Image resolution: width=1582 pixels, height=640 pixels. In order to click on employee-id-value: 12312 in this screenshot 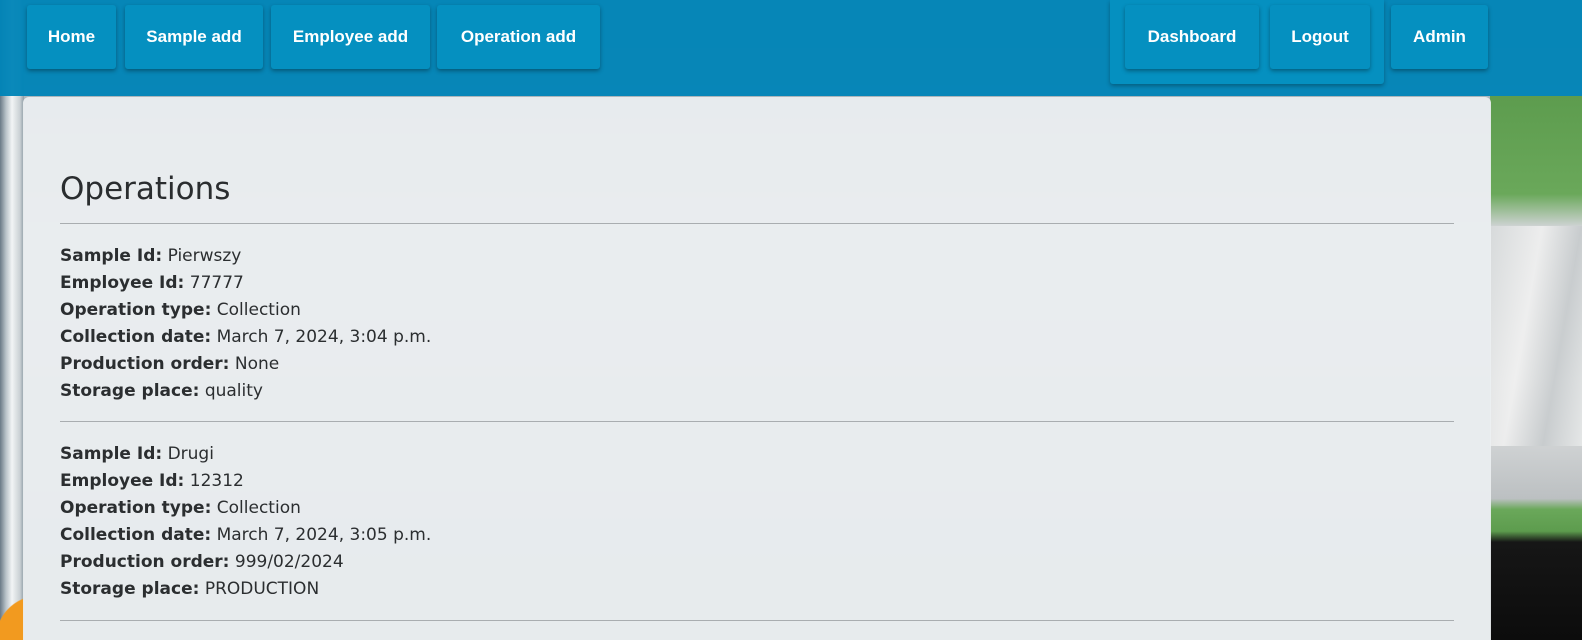, I will do `click(216, 481)`.